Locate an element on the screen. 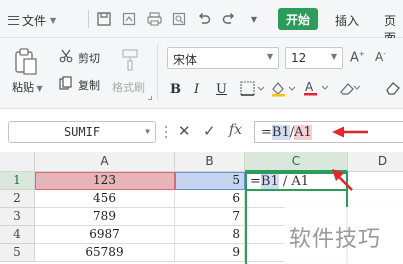  font-size-value: 12 is located at coordinates (299, 58).